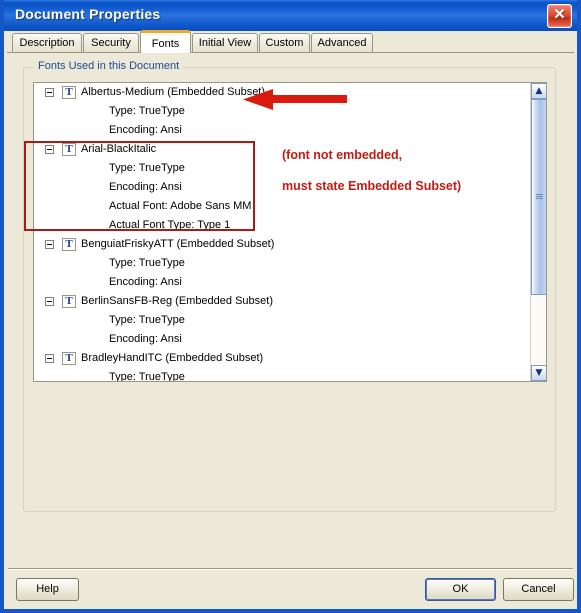 The width and height of the screenshot is (581, 613). I want to click on font-tree-parent-row: T BradleyHandITC (Embedded Subset), so click(282, 358).